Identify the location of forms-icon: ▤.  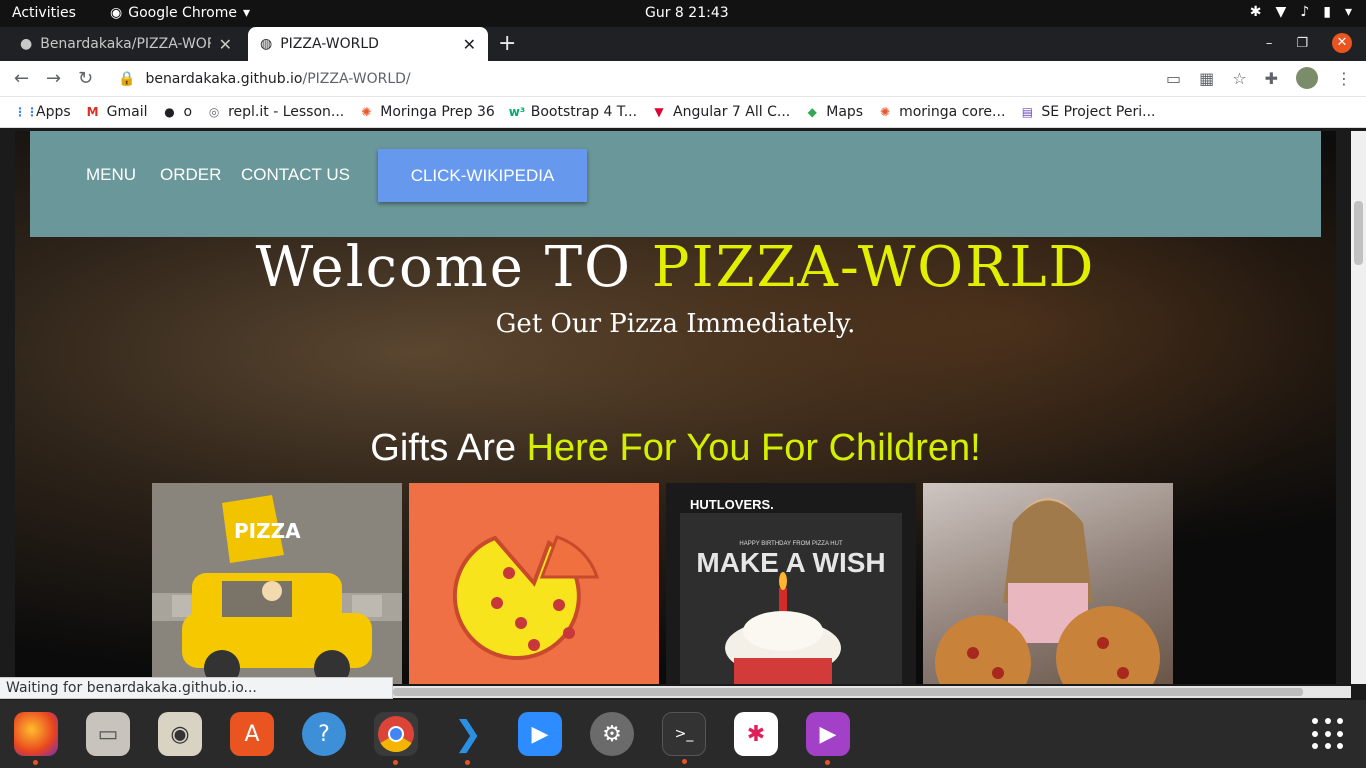
(1027, 112).